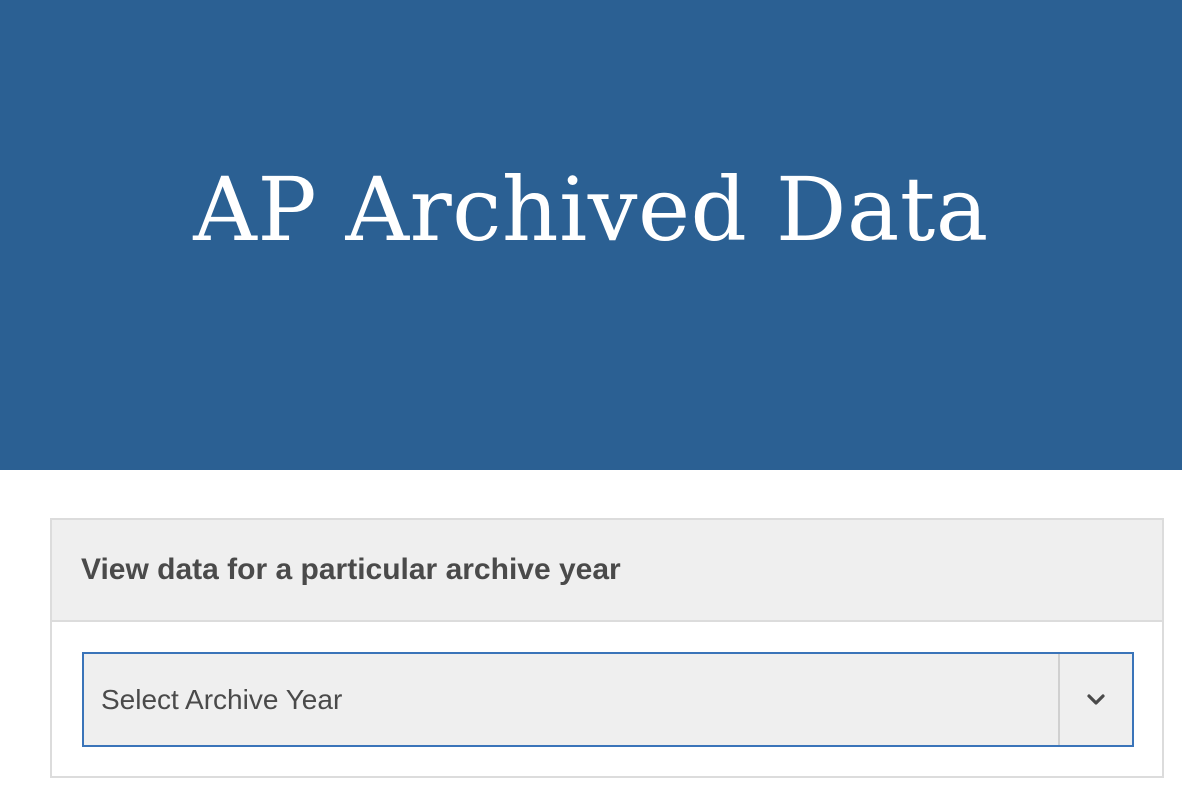 The image size is (1182, 790). I want to click on select-toggle, so click(1095, 699).